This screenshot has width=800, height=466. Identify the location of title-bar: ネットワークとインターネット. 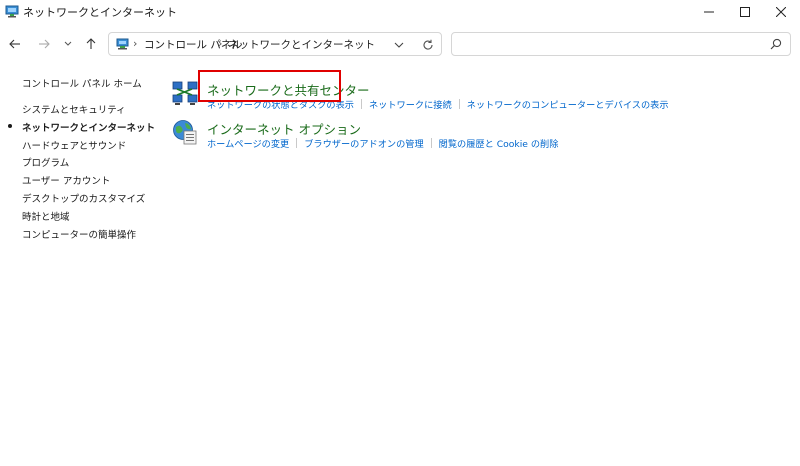
(400, 12).